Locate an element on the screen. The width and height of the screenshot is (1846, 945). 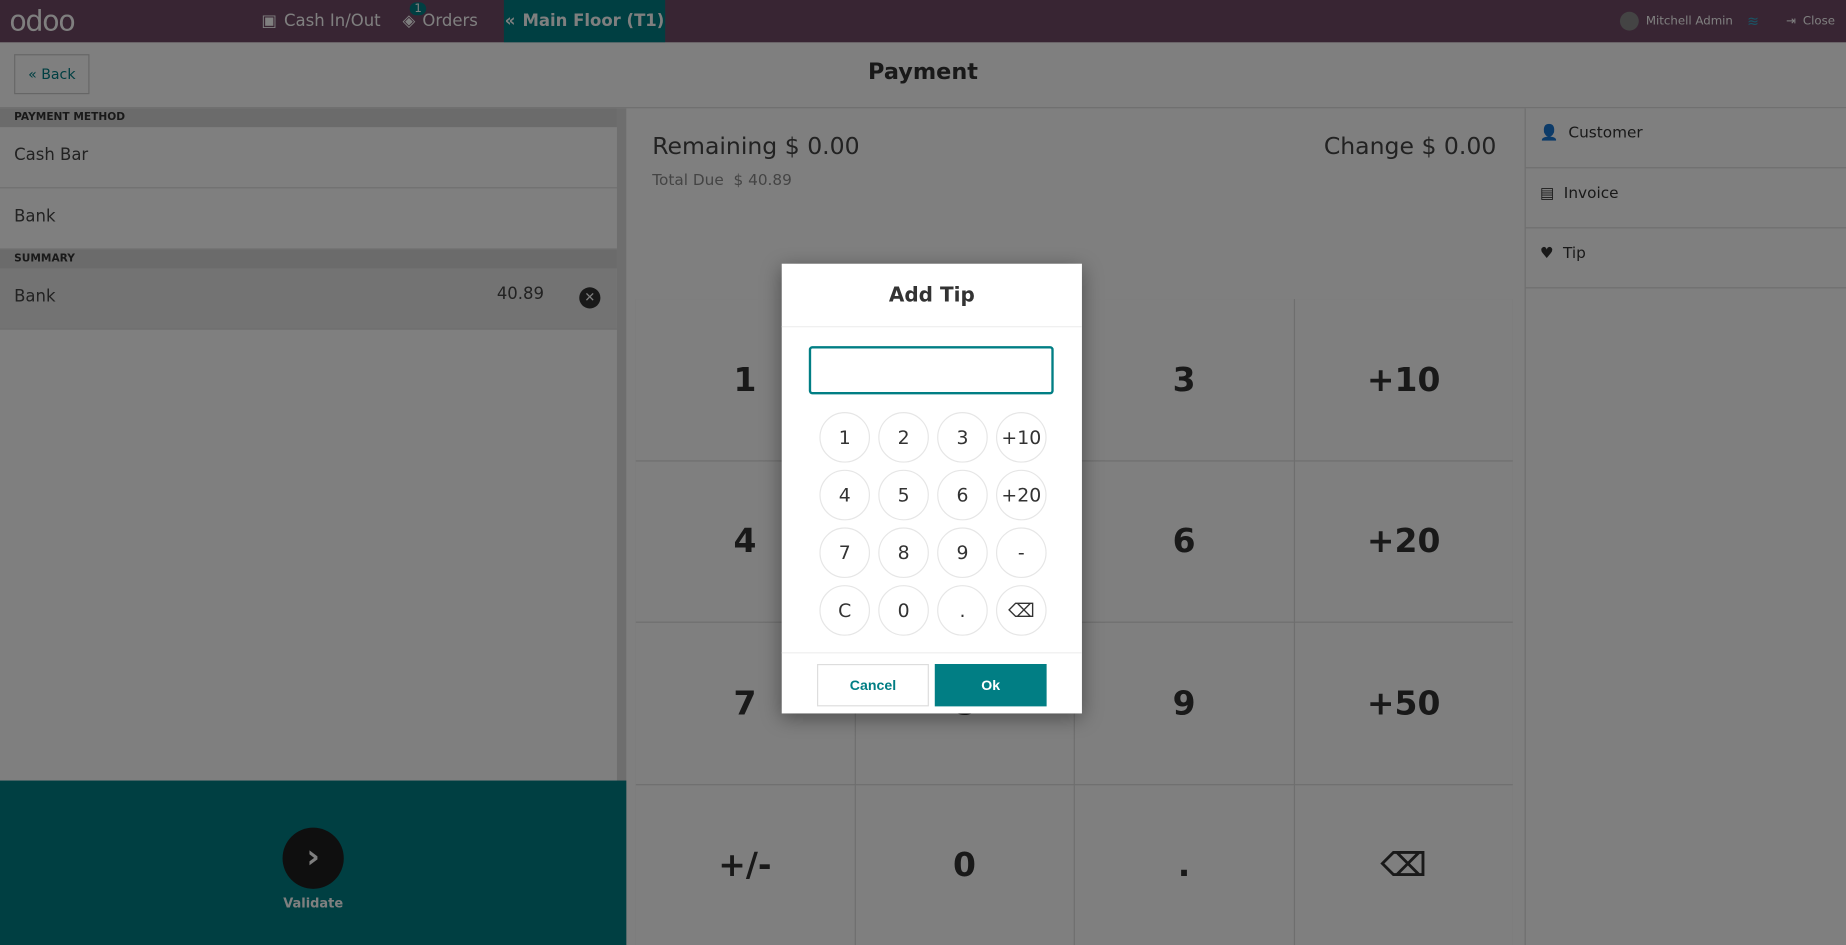
key-2: 3 is located at coordinates (962, 437).